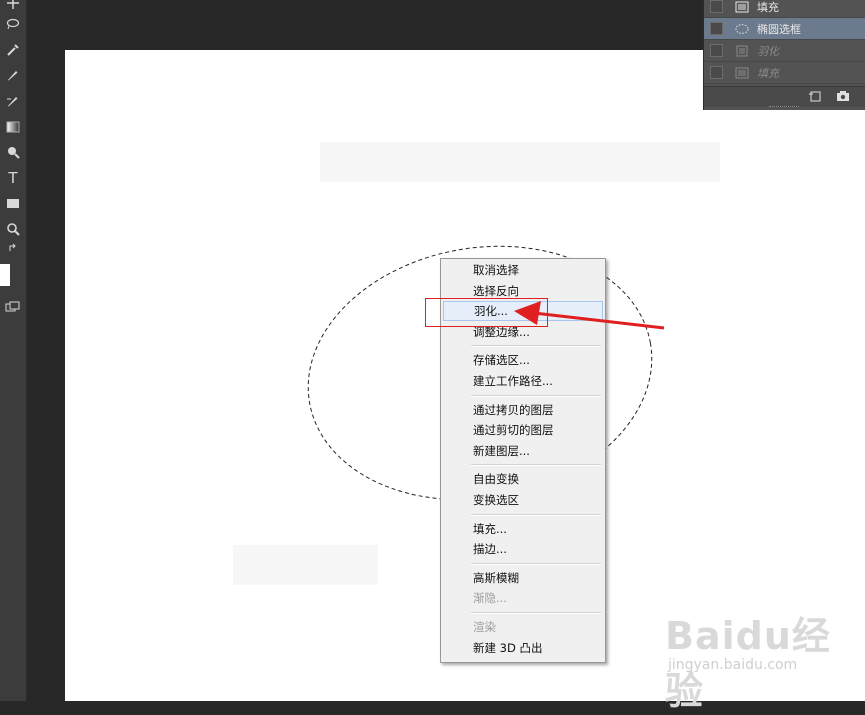  I want to click on watermark: Baidu经验 jingyan.baidu.com, so click(762, 659).